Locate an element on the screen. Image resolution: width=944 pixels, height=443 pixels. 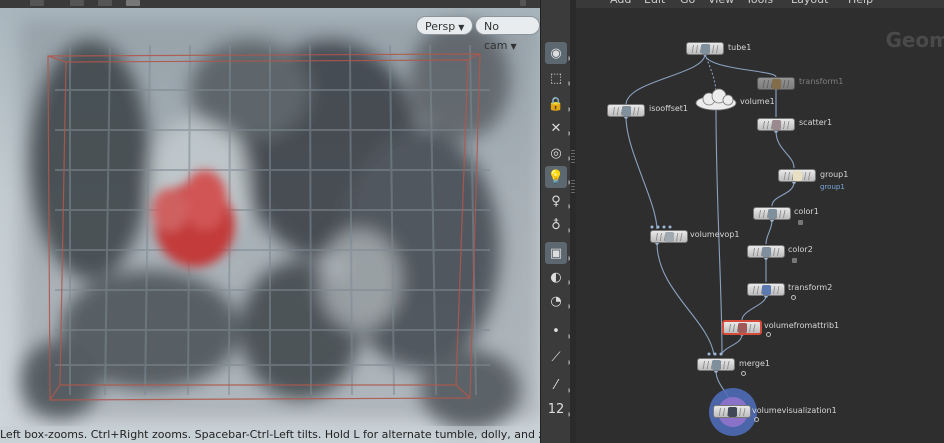
node-label-scatter1: scatter1 is located at coordinates (816, 122).